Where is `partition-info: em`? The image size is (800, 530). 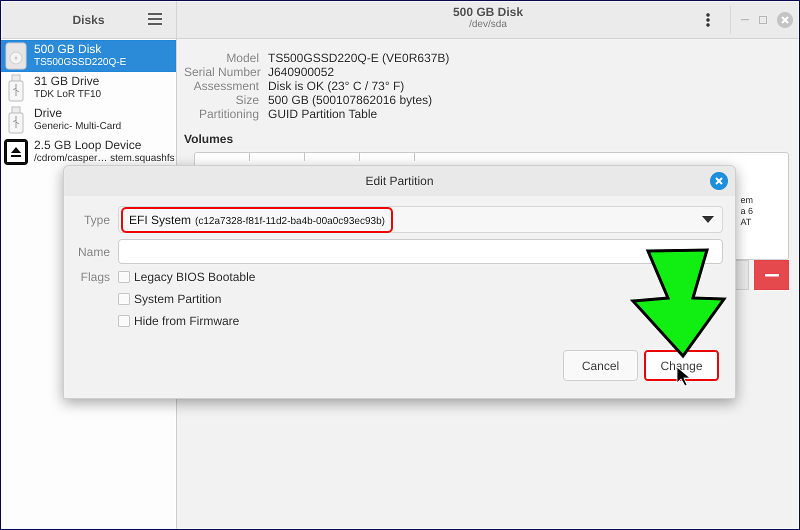 partition-info: em is located at coordinates (746, 200).